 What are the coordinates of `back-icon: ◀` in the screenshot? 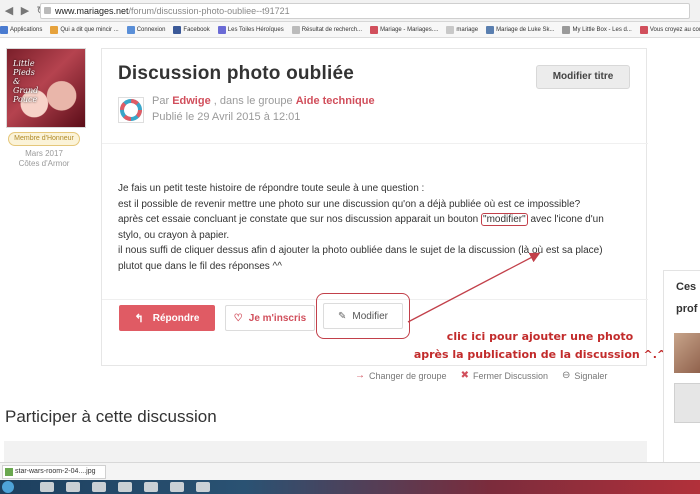 It's located at (9, 11).